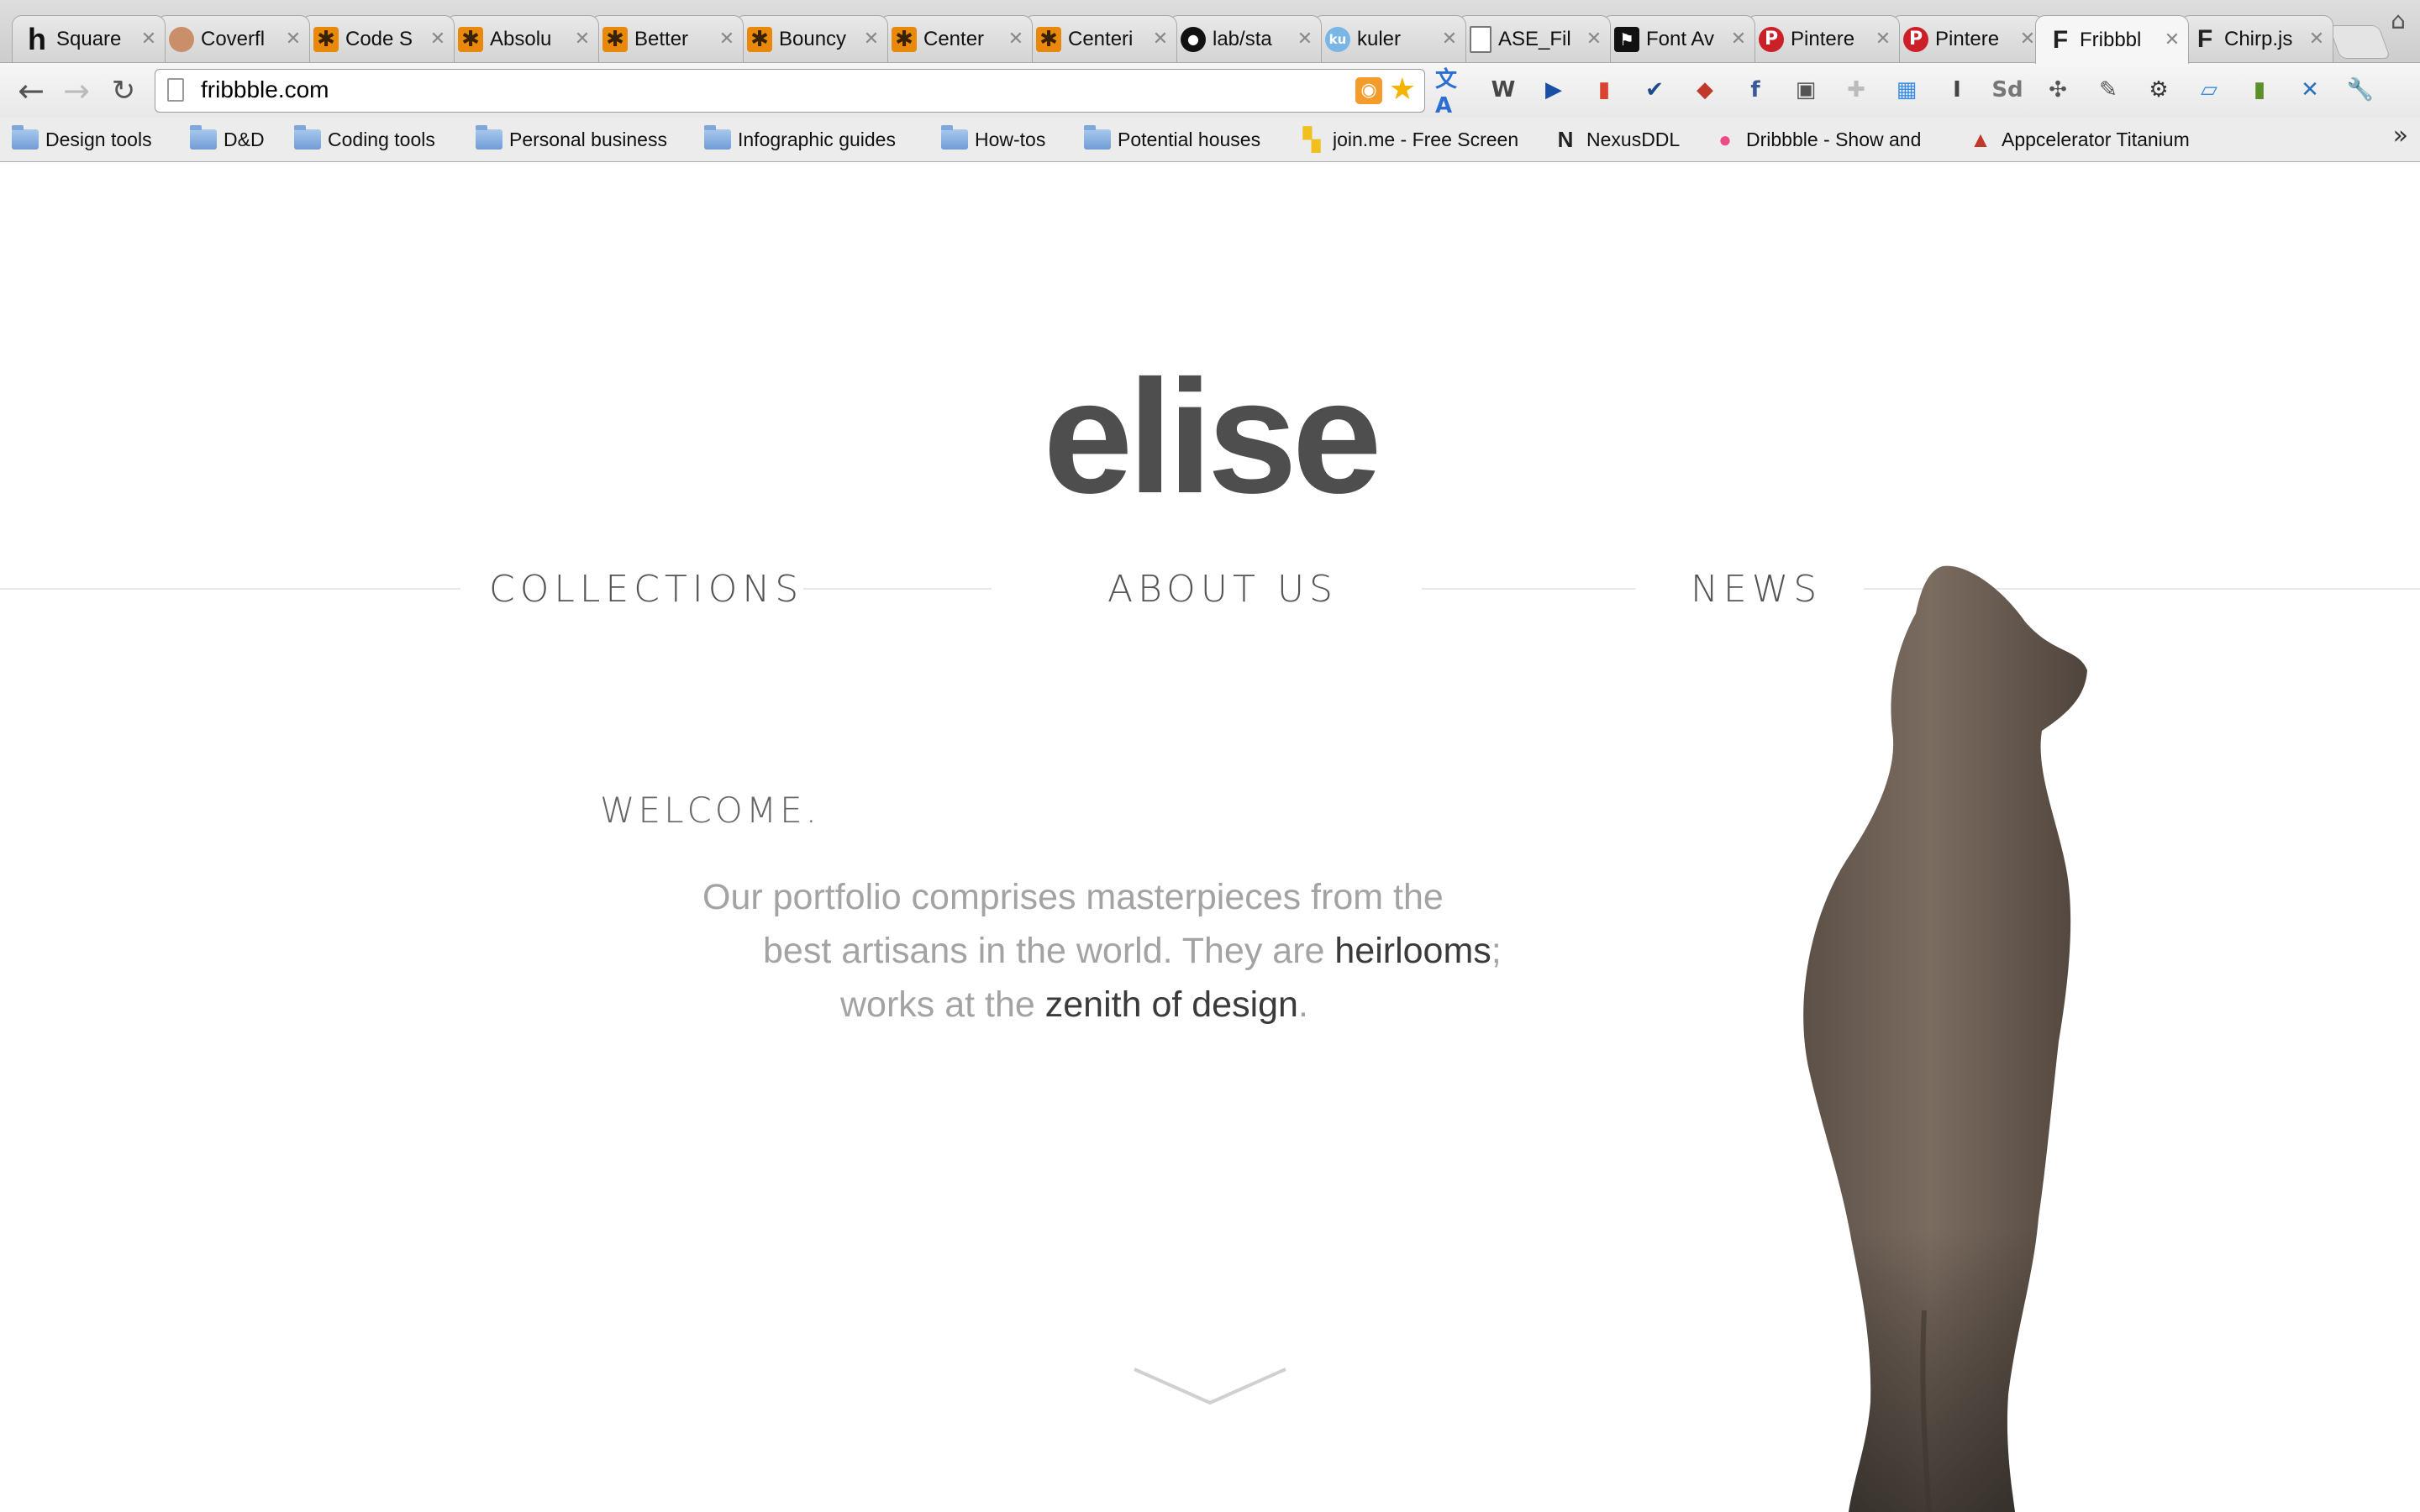 This screenshot has height=1512, width=2420. Describe the element at coordinates (1245, 38) in the screenshot. I see `tab: ● lab/sta ✕` at that location.